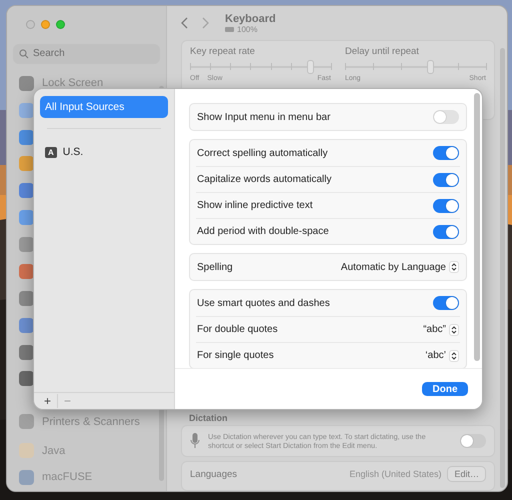  What do you see at coordinates (238, 329) in the screenshot?
I see `setting-label: For double quotes` at bounding box center [238, 329].